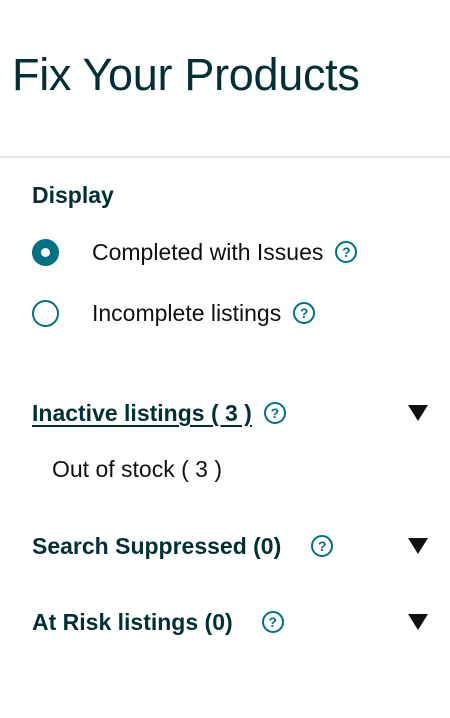  I want to click on search-suppressed-title: Search Suppressed (0), so click(157, 545).